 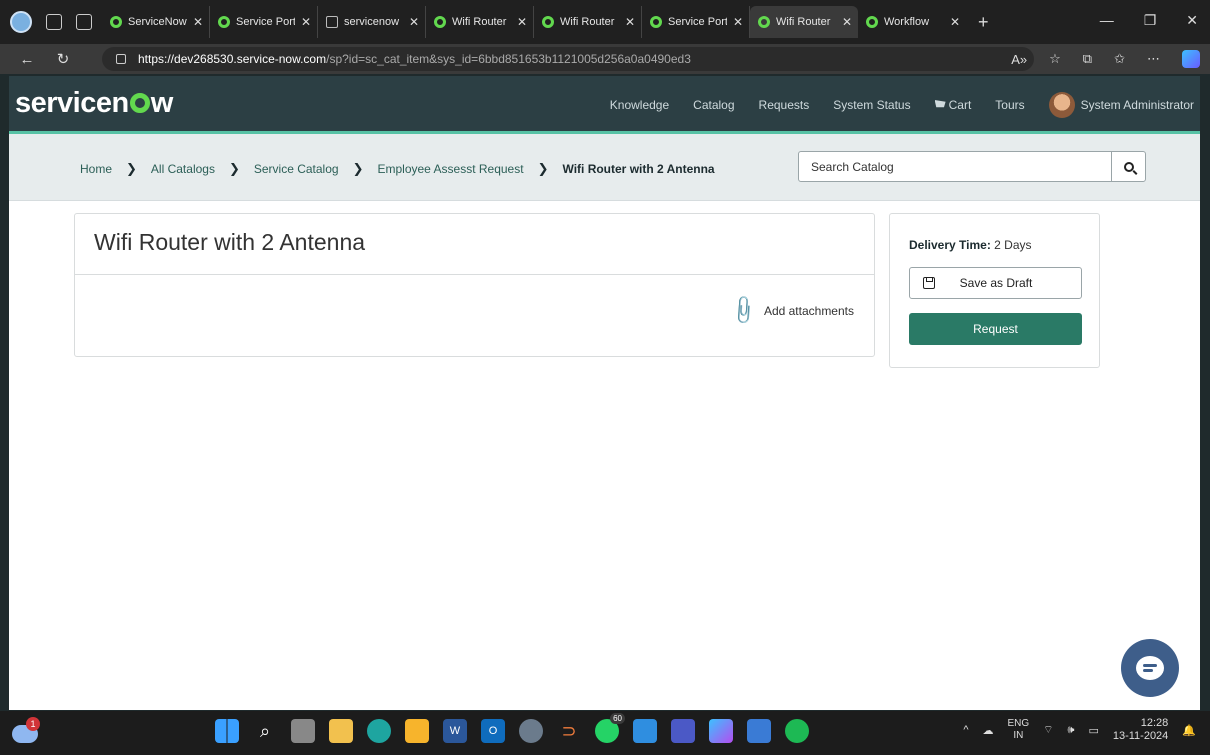 What do you see at coordinates (983, 22) in the screenshot?
I see `new-tab-icon: +` at bounding box center [983, 22].